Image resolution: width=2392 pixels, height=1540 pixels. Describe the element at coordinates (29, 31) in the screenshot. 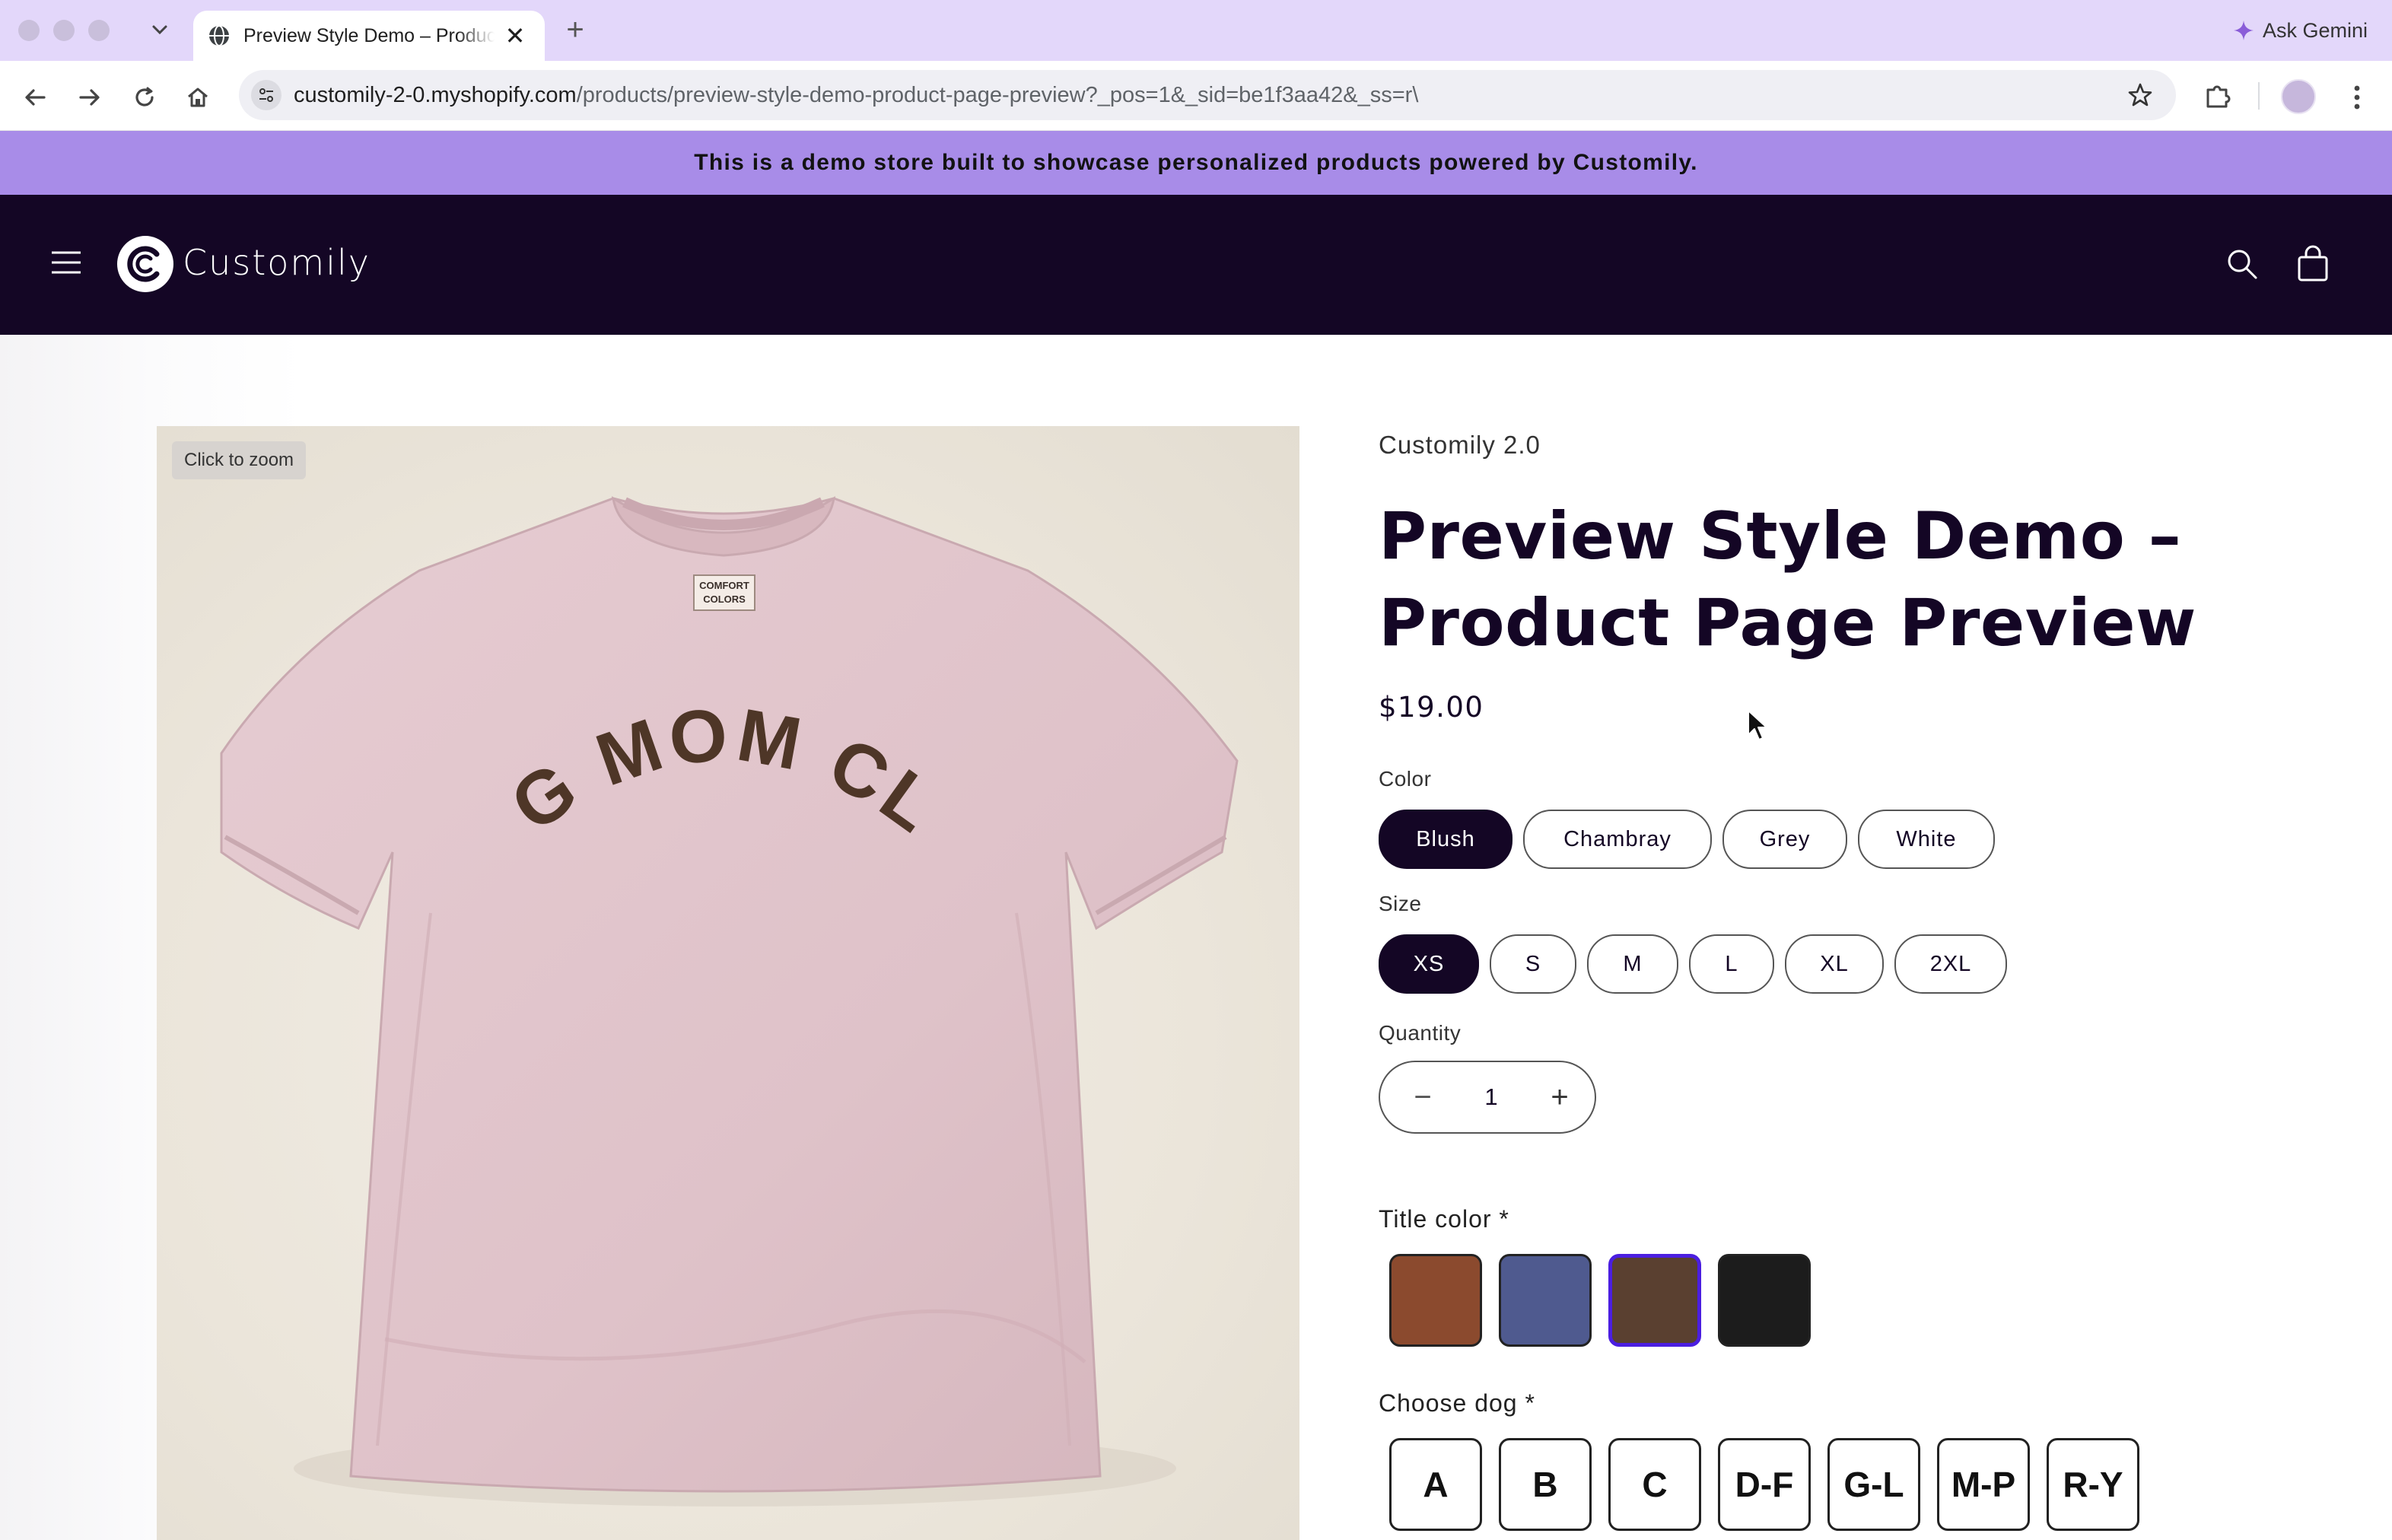

I see `window-close-dot` at that location.